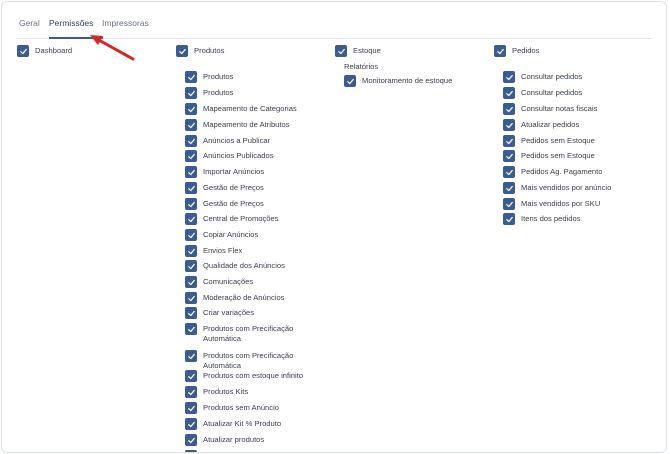 The width and height of the screenshot is (670, 454). I want to click on permission-label: Consultar pedidos, so click(552, 76).